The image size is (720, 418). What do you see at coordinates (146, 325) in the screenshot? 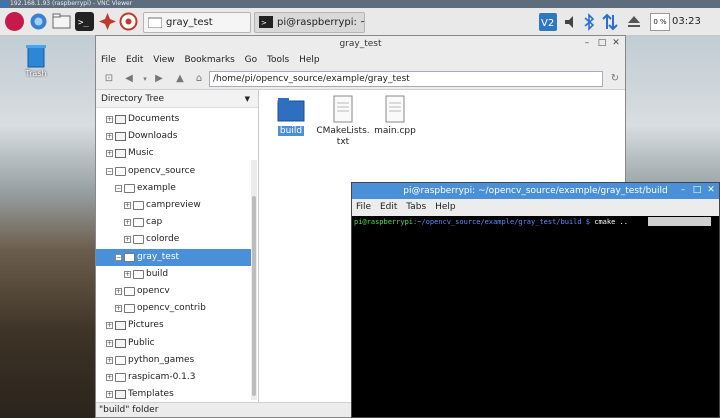
I see `tree-item-label: Pictures` at bounding box center [146, 325].